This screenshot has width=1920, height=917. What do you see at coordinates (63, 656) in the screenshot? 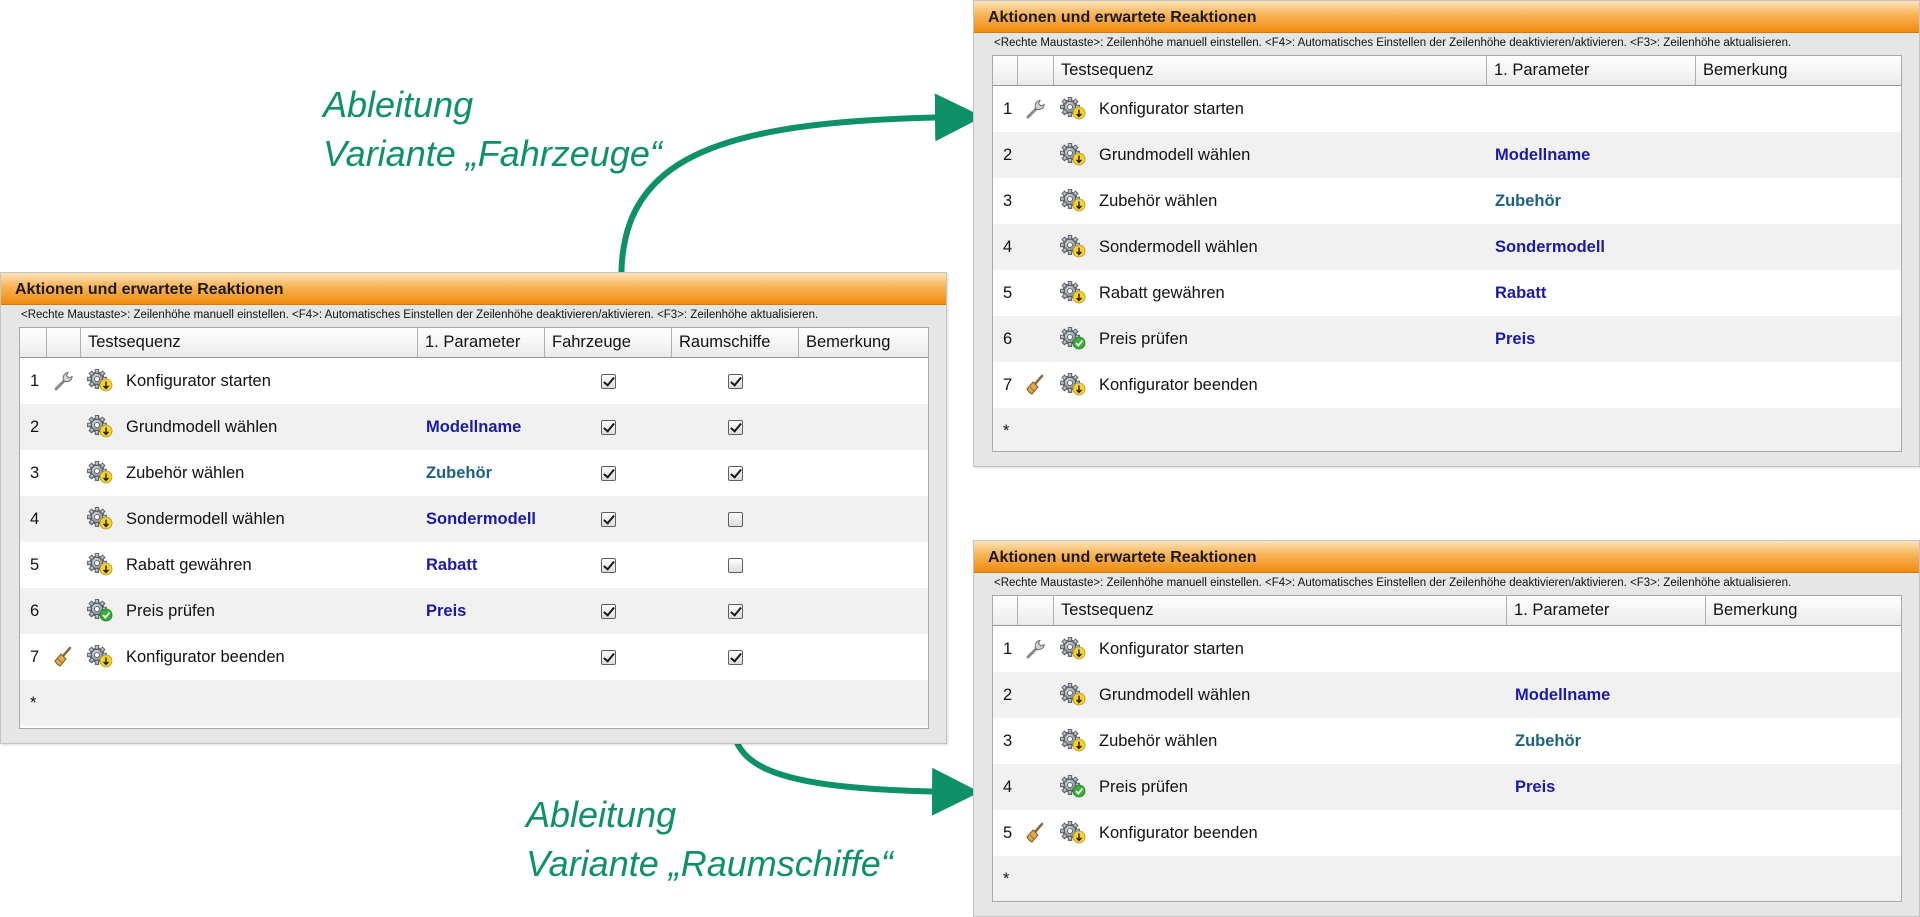
I see `broom-icon` at bounding box center [63, 656].